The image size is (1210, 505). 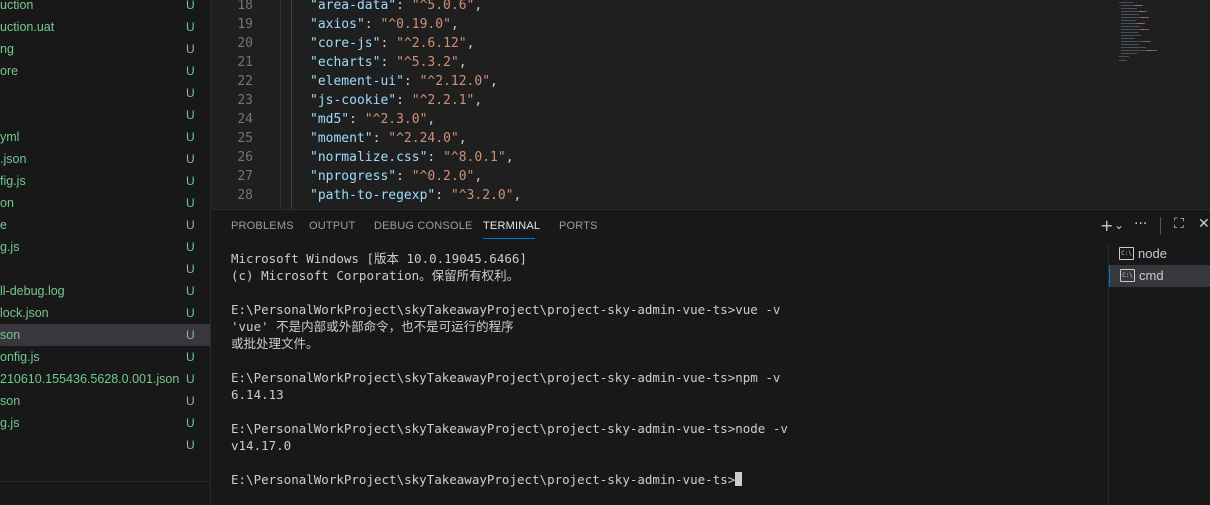 I want to click on json-key: "area-data", so click(x=353, y=6).